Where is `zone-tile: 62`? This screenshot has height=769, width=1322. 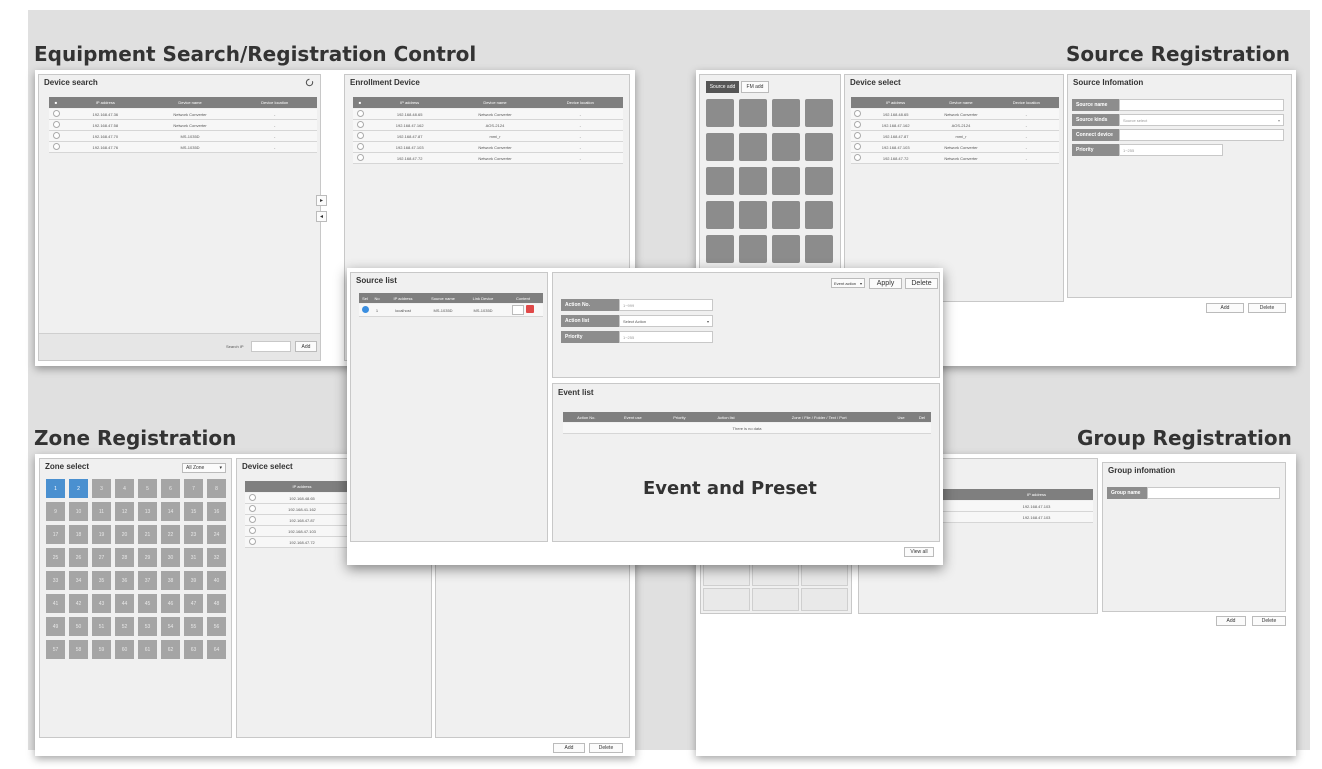 zone-tile: 62 is located at coordinates (170, 649).